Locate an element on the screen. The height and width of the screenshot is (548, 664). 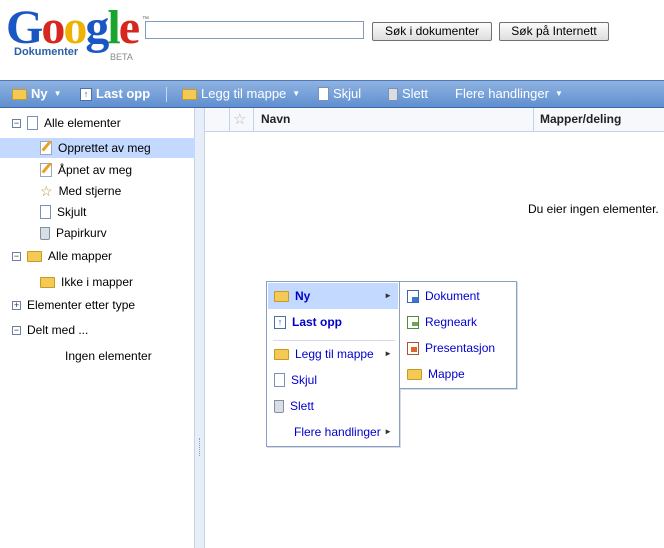
new-submenu-folder: Mappe is located at coordinates (458, 374).